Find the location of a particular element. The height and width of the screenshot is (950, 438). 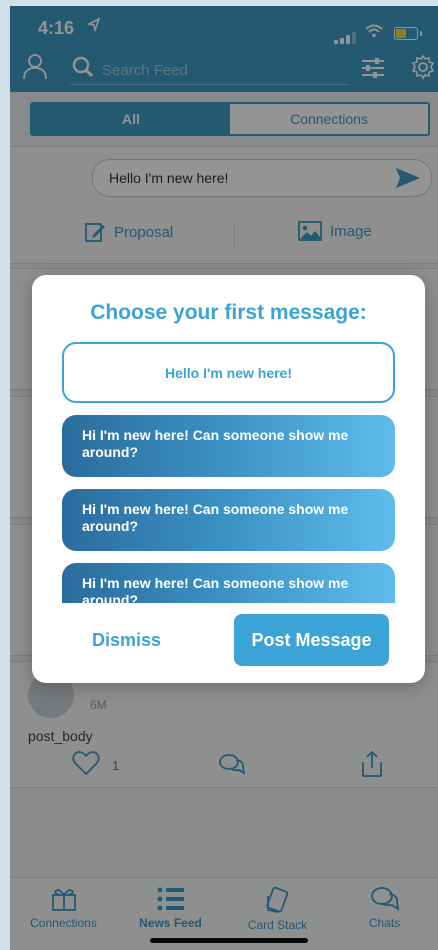

dismiss-button: Dismiss is located at coordinates (126, 640).